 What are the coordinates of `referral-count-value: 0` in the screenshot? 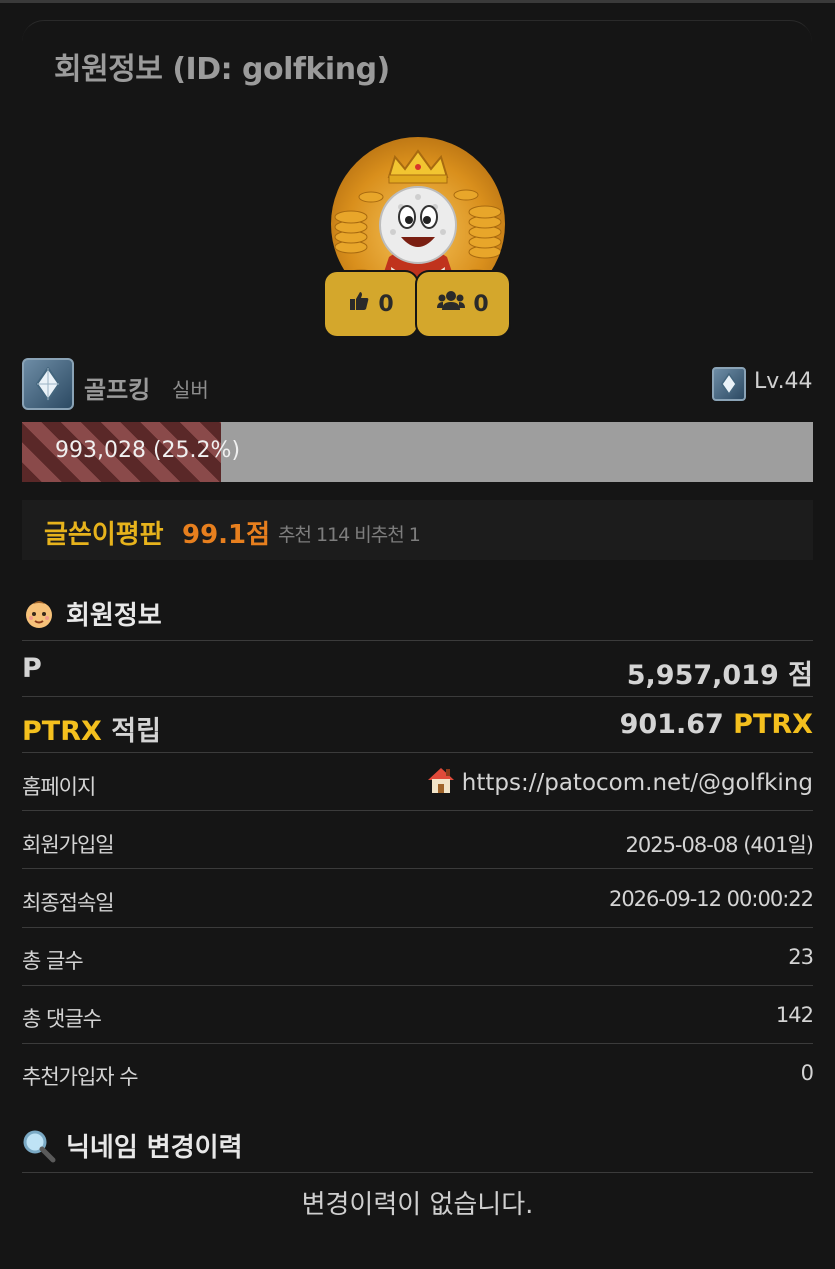 It's located at (807, 1073).